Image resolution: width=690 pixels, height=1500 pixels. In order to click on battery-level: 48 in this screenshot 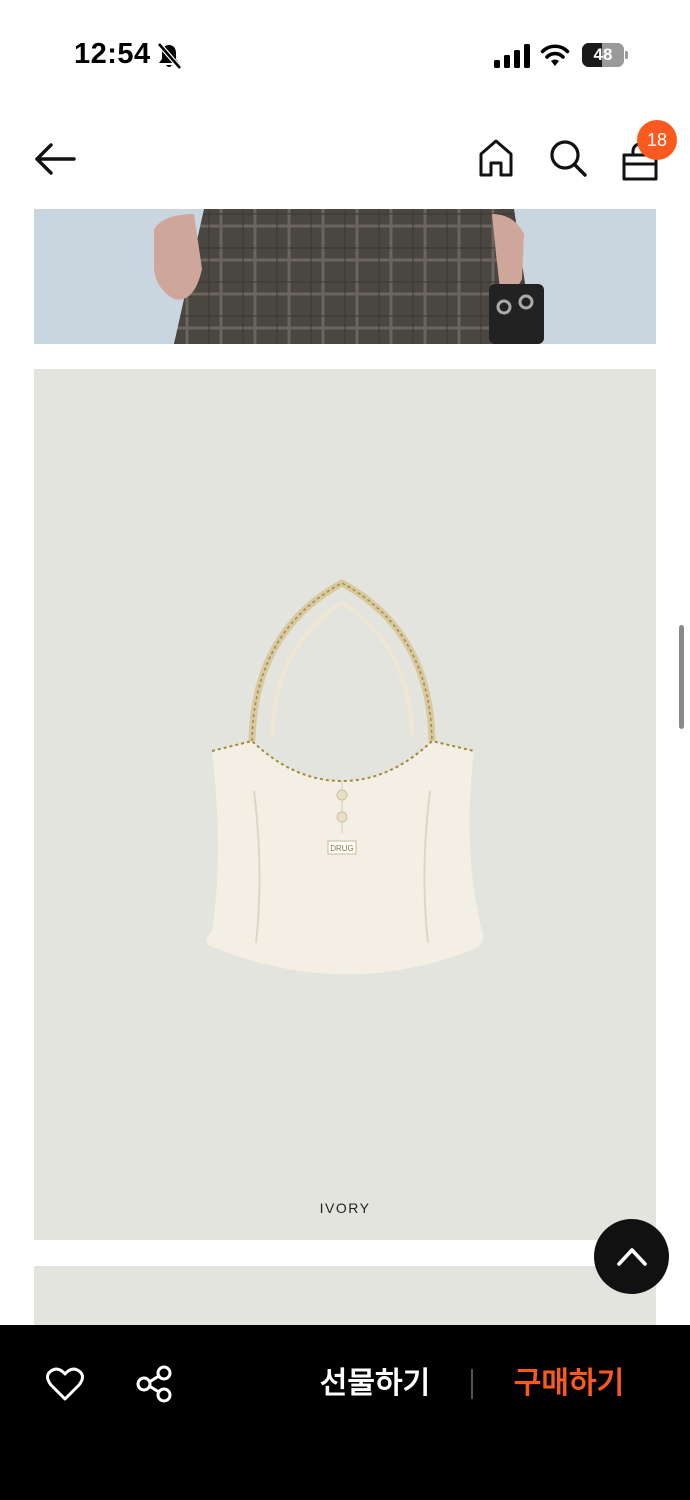, I will do `click(603, 54)`.